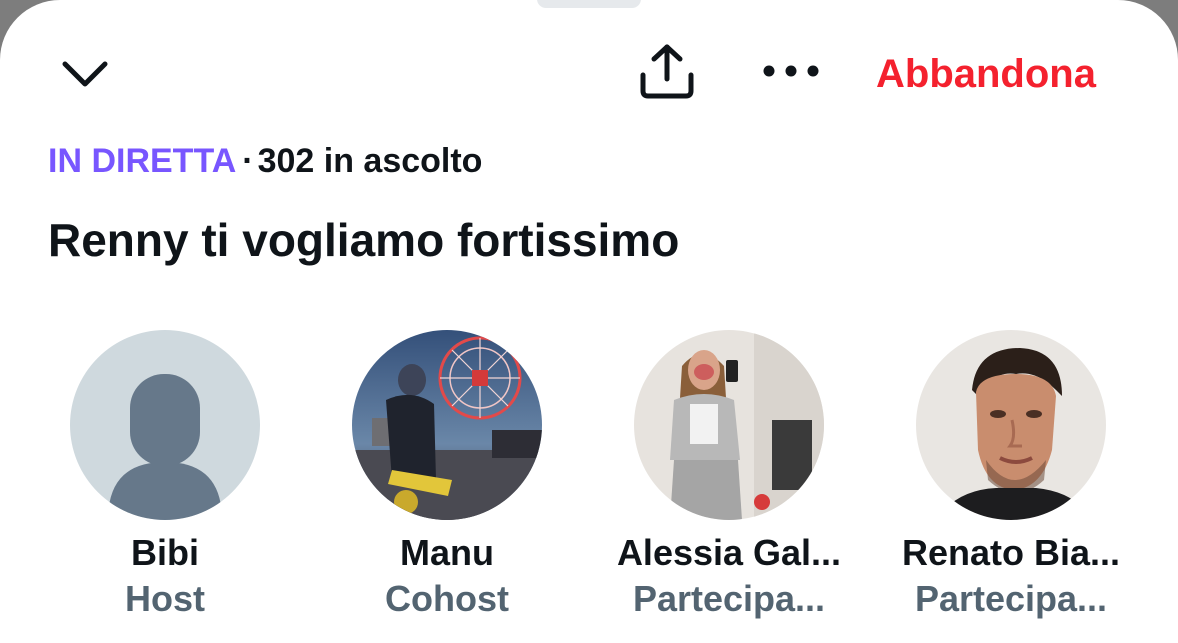 The width and height of the screenshot is (1178, 643). What do you see at coordinates (165, 598) in the screenshot?
I see `speaker-role: Host` at bounding box center [165, 598].